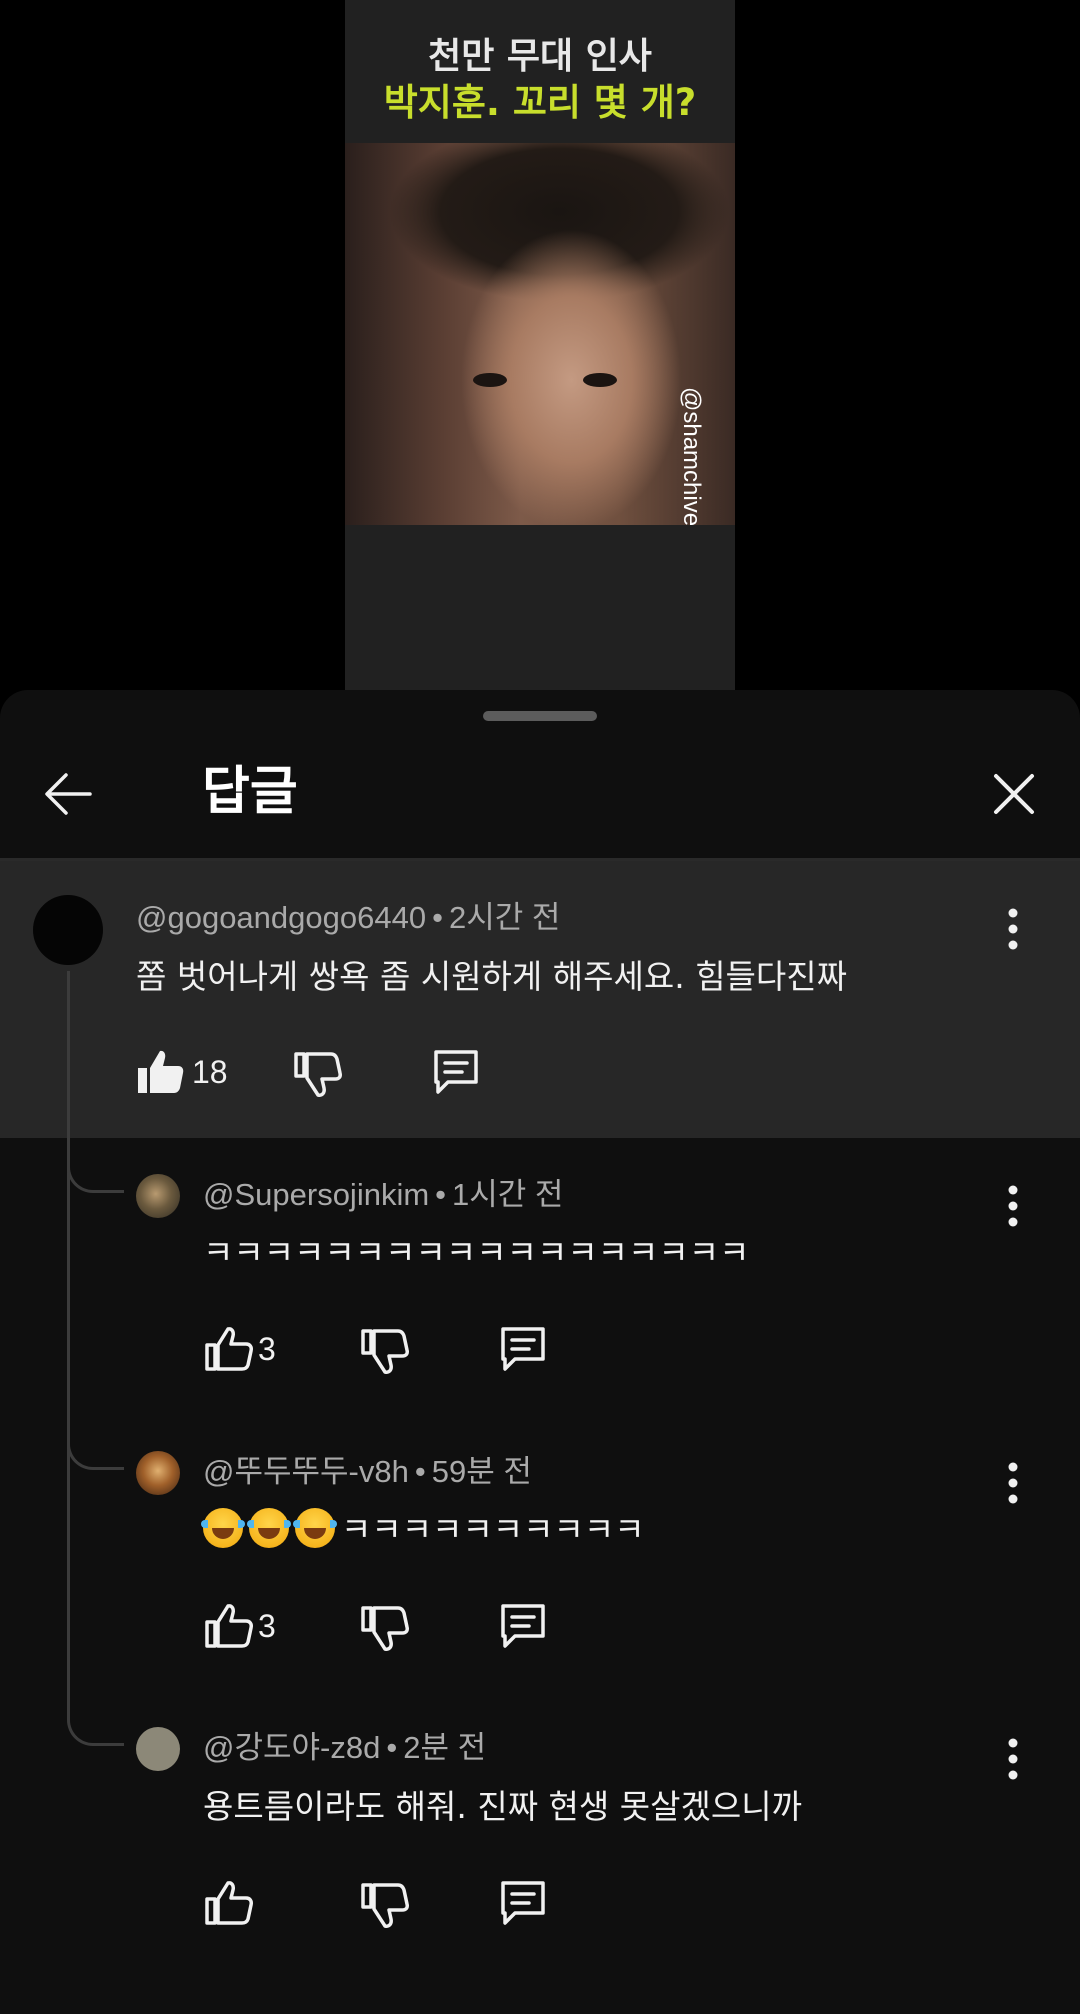 The width and height of the screenshot is (1080, 2014). What do you see at coordinates (1014, 794) in the screenshot?
I see `close-icon` at bounding box center [1014, 794].